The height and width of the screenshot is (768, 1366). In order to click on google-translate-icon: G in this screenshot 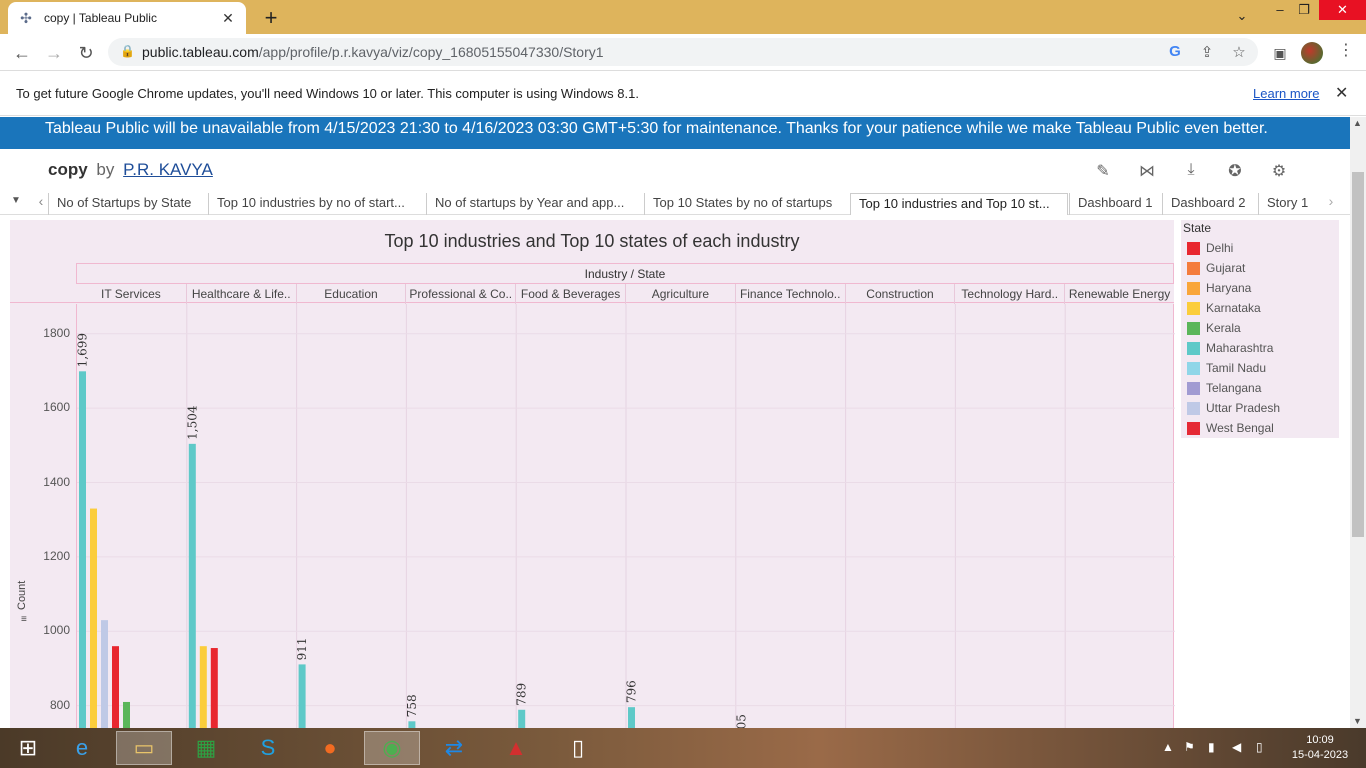, I will do `click(1175, 51)`.